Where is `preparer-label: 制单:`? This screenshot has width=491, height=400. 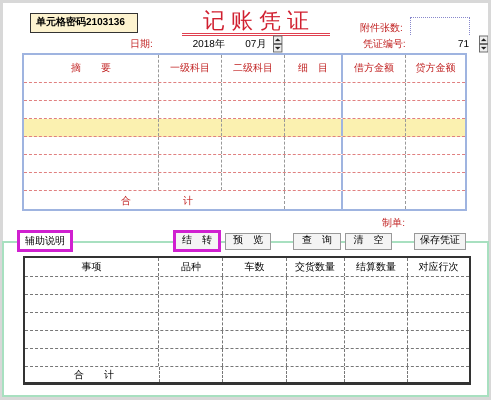
preparer-label: 制单: is located at coordinates (393, 223).